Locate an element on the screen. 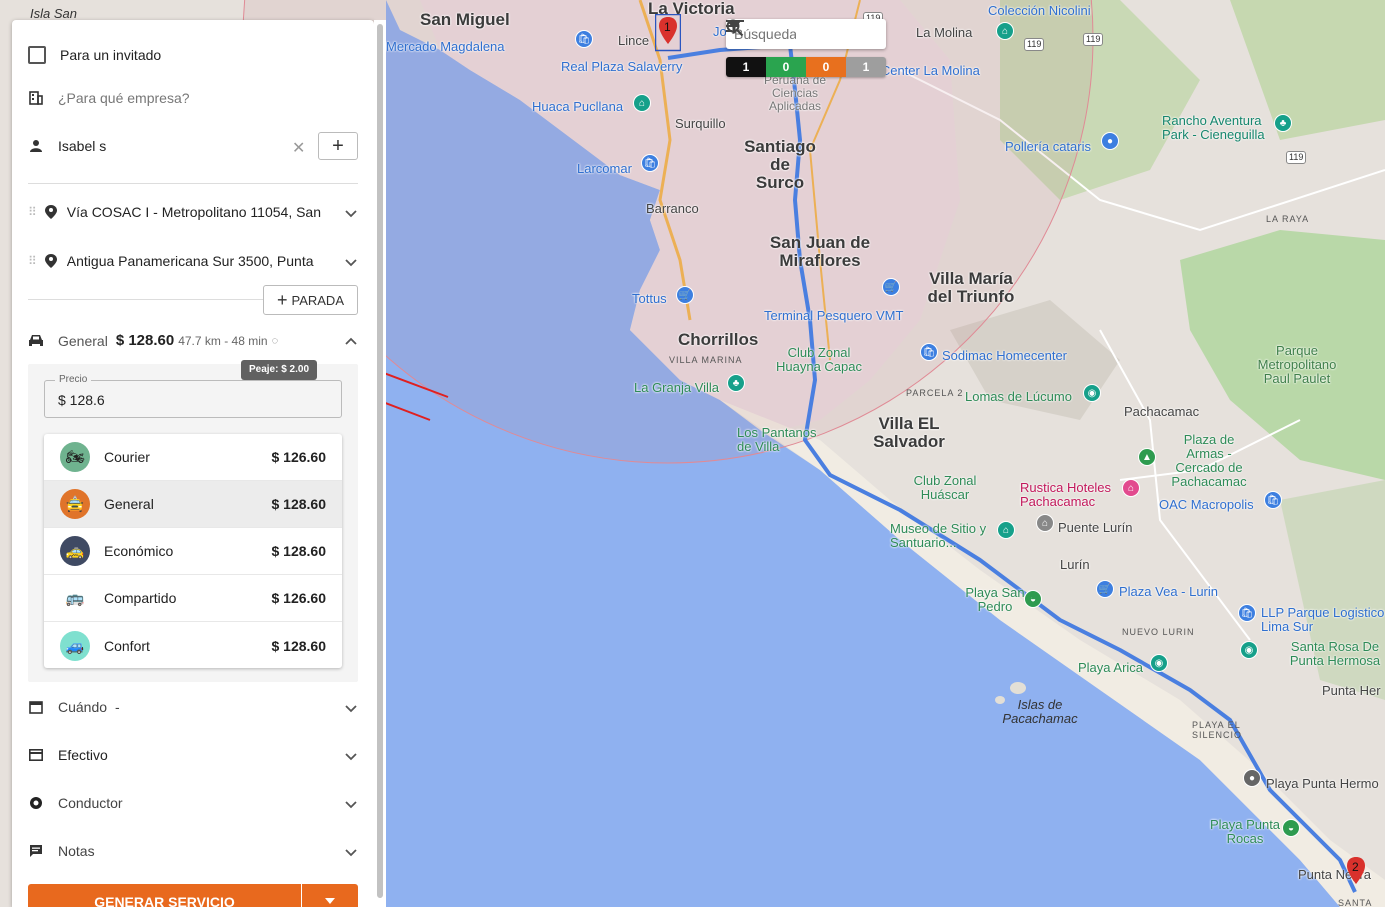 This screenshot has width=1385, height=907. map-label-rustica: Rustica Hoteles Pachacamac is located at coordinates (1066, 494).